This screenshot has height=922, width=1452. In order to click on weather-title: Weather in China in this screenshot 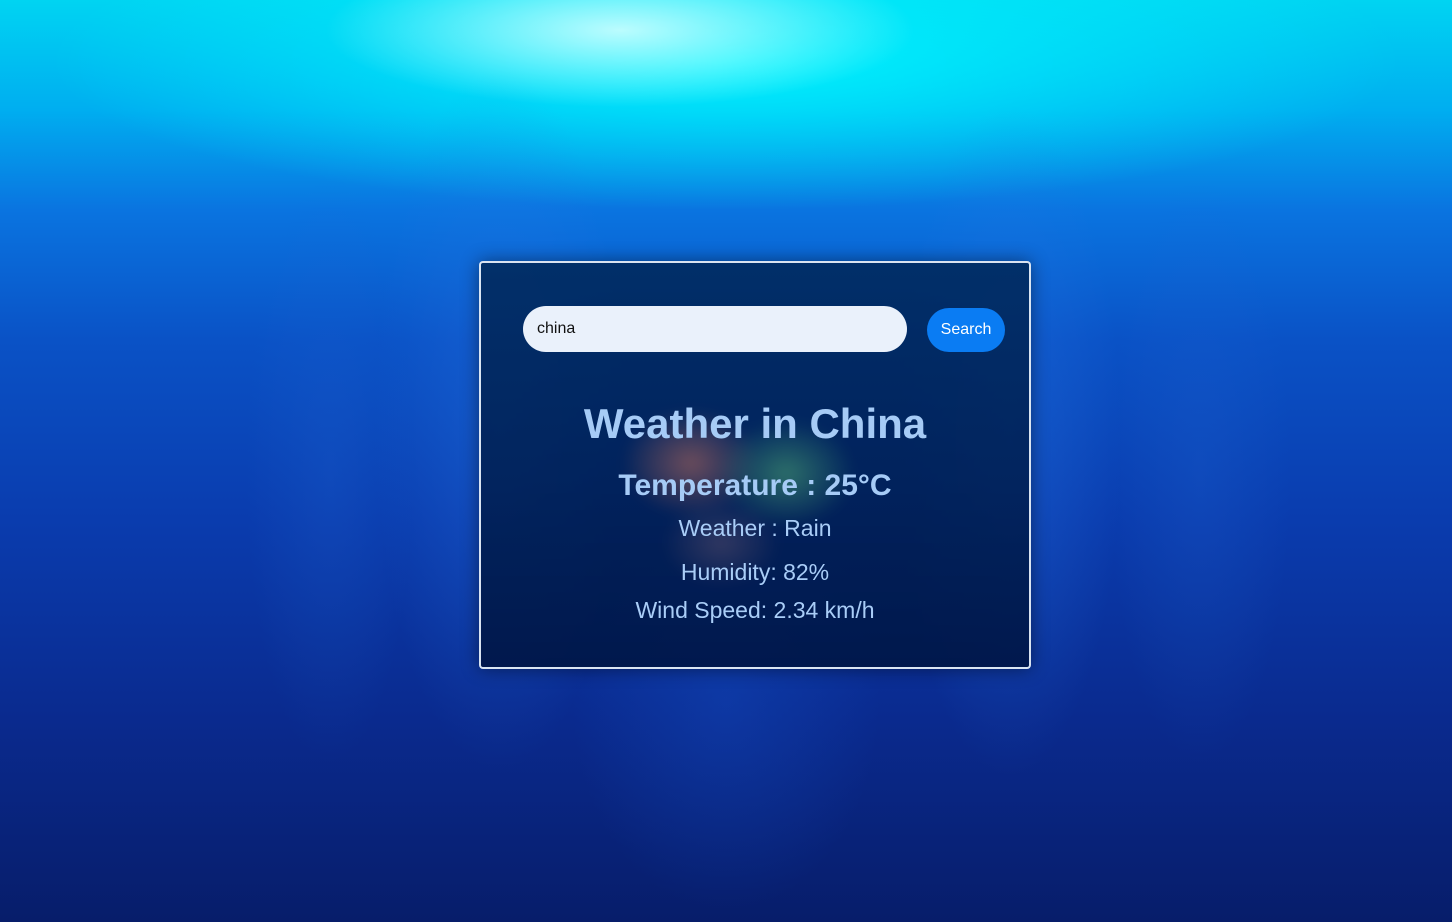, I will do `click(755, 423)`.